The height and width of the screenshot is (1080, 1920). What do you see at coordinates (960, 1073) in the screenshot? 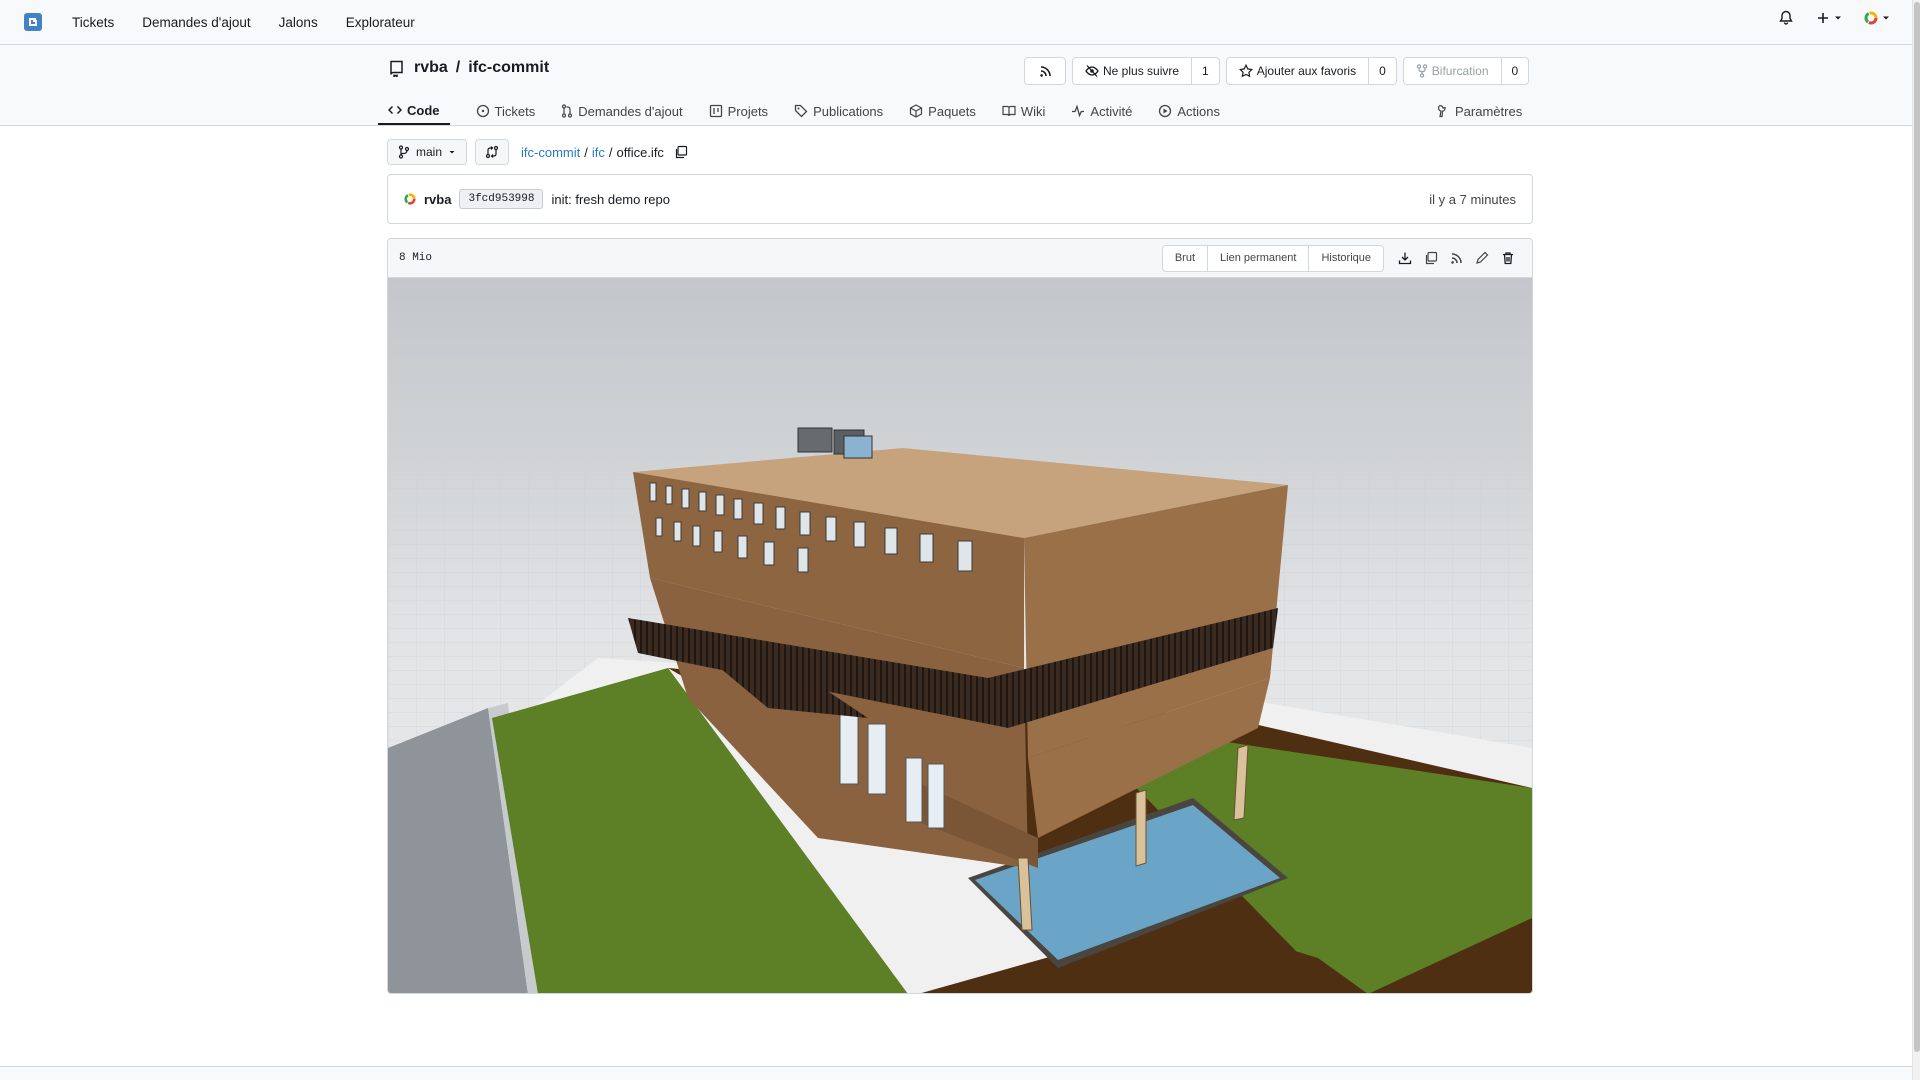
I see `footer-bar` at bounding box center [960, 1073].